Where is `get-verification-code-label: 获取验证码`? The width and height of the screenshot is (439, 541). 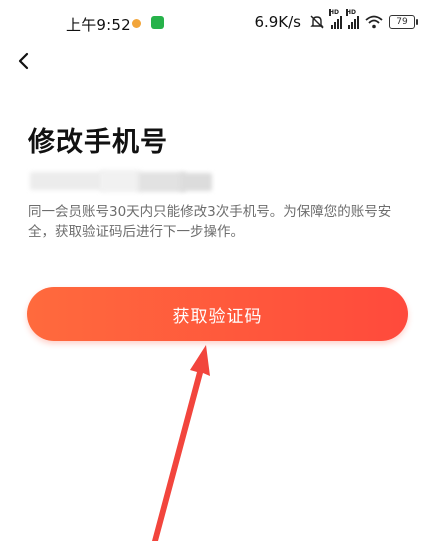
get-verification-code-label: 获取验证码 is located at coordinates (217, 316).